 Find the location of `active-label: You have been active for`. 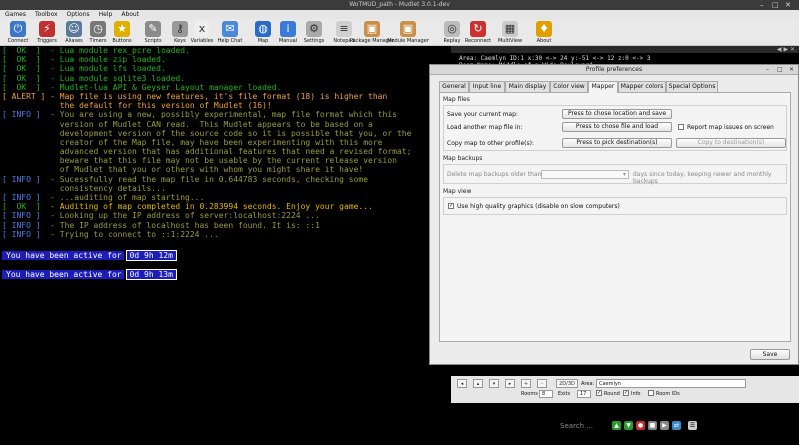

active-label: You have been active for is located at coordinates (63, 274).